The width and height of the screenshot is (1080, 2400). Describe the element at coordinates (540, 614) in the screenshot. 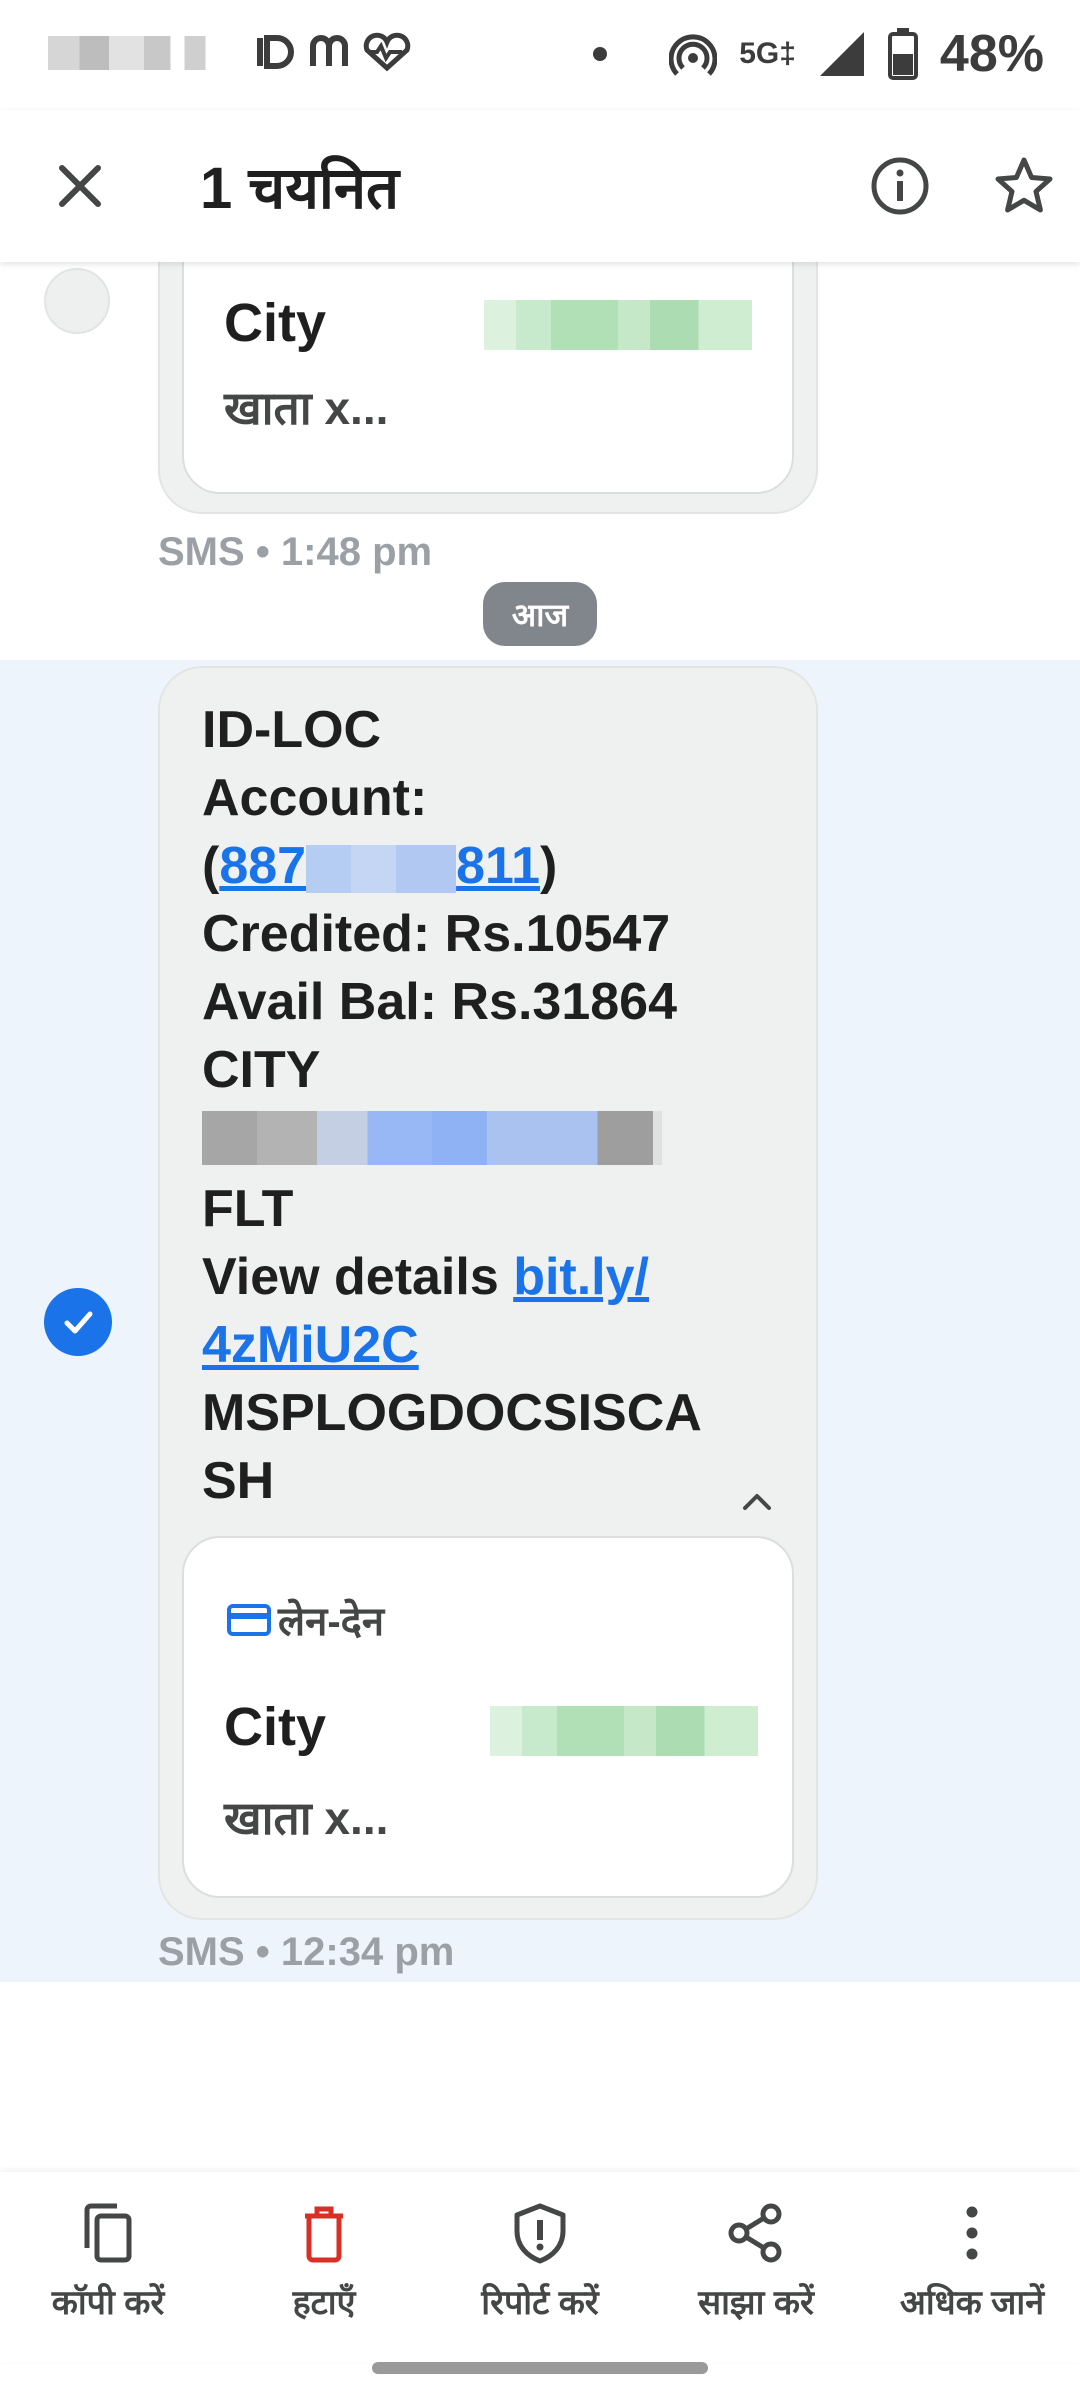

I see `date-chip: आज` at that location.